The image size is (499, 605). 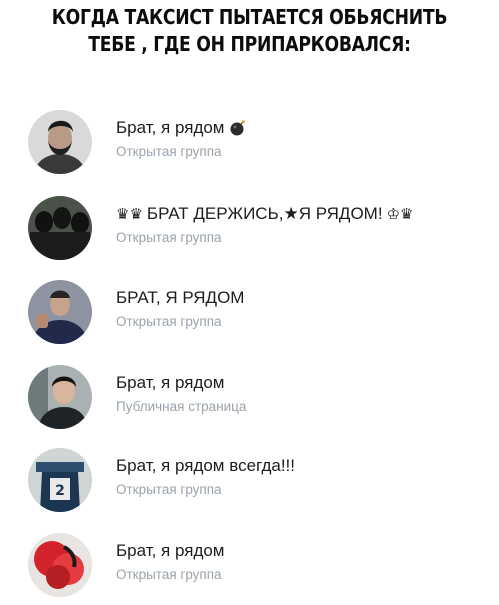 I want to click on group-subtitle-4: Публичная страница, so click(x=181, y=406).